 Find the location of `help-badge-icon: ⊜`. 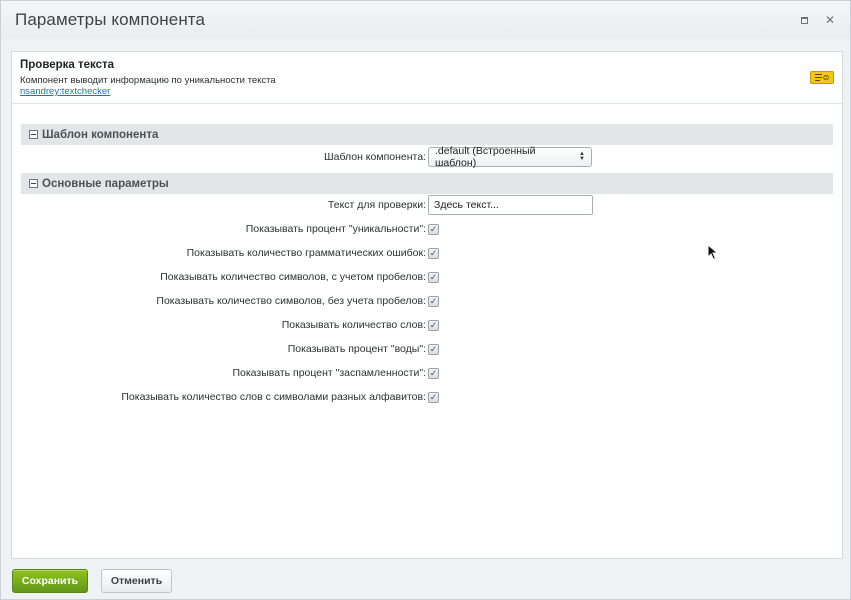

help-badge-icon: ⊜ is located at coordinates (822, 77).